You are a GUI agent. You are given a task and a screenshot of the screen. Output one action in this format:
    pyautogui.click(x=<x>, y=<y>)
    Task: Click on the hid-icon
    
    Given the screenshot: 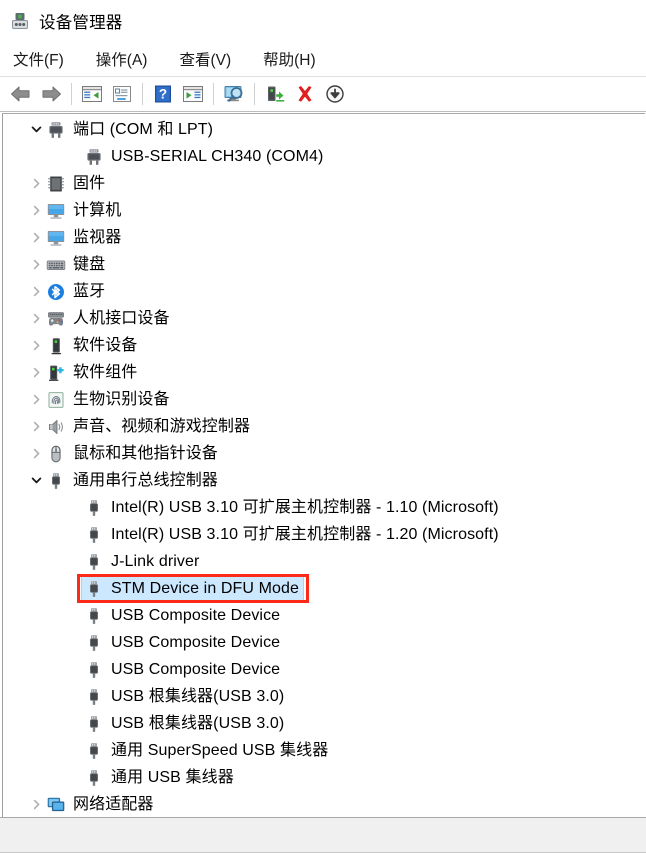 What is the action you would take?
    pyautogui.click(x=56, y=319)
    